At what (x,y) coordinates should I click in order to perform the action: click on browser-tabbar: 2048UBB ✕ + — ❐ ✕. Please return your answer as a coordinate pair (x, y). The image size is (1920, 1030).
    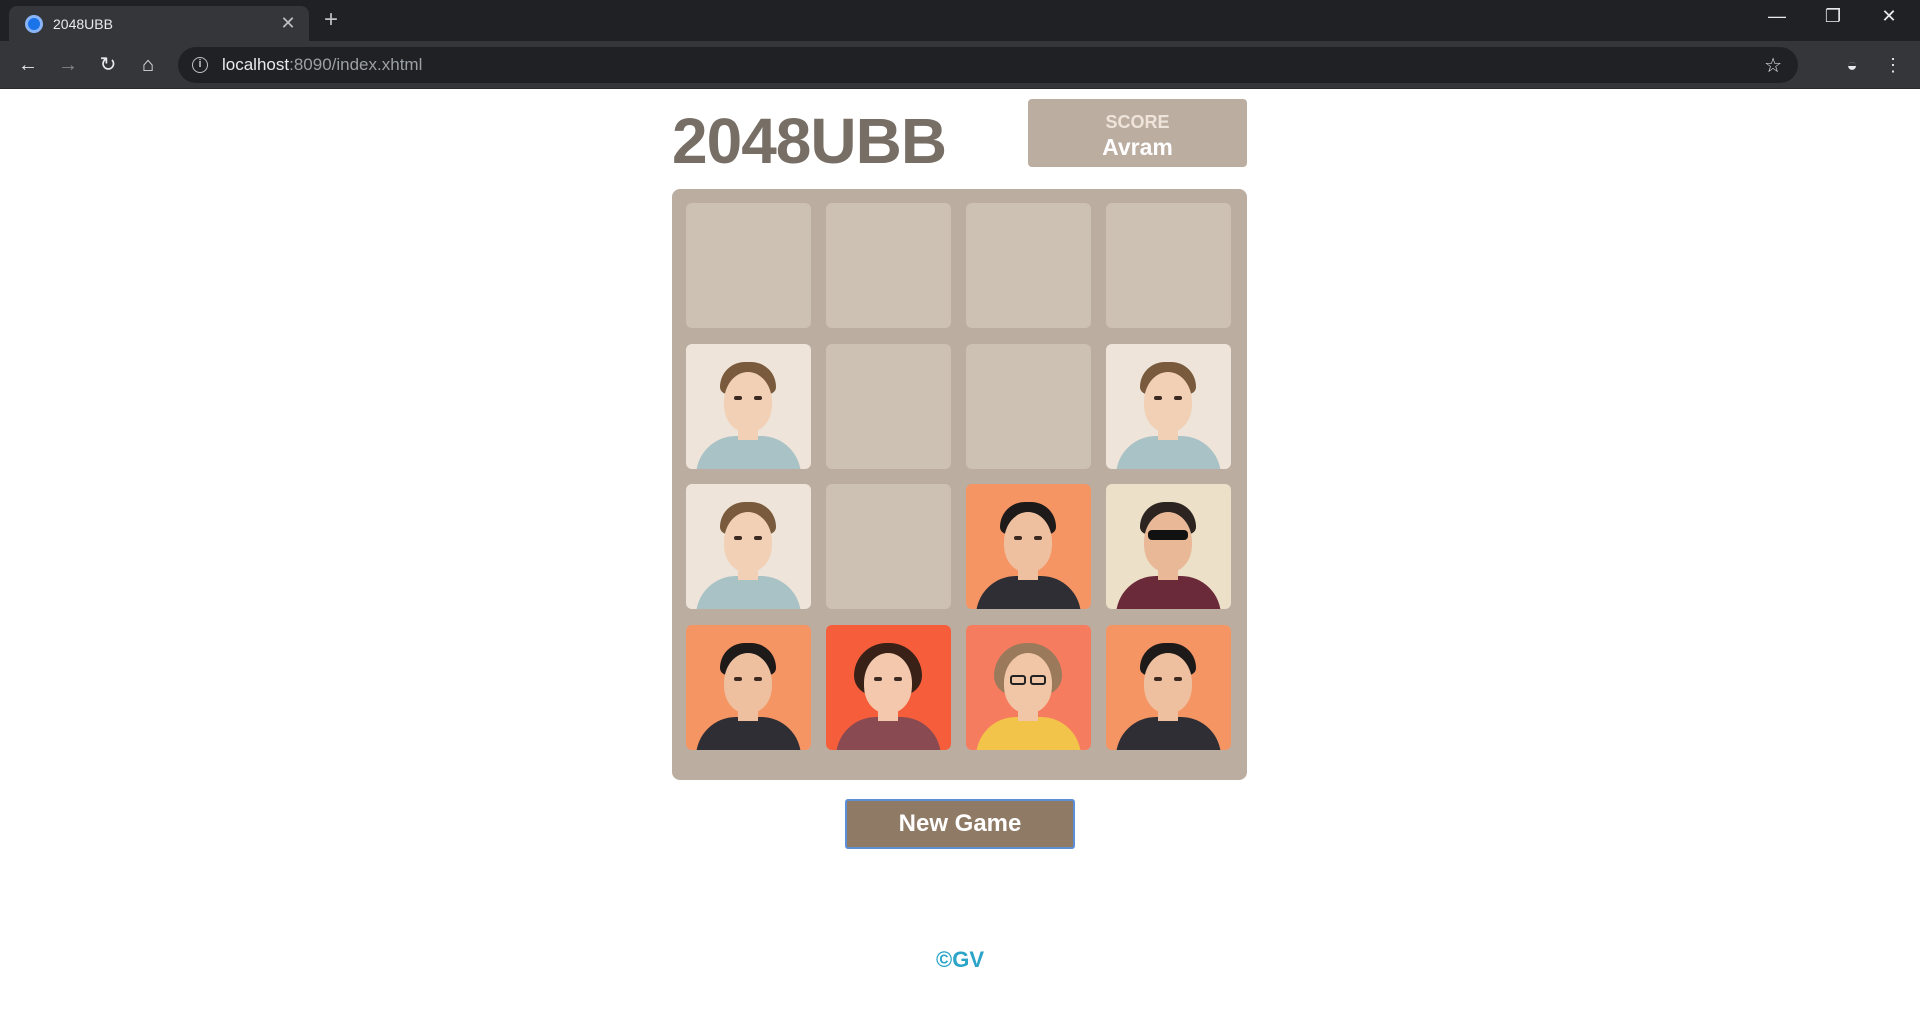
    Looking at the image, I should click on (960, 20).